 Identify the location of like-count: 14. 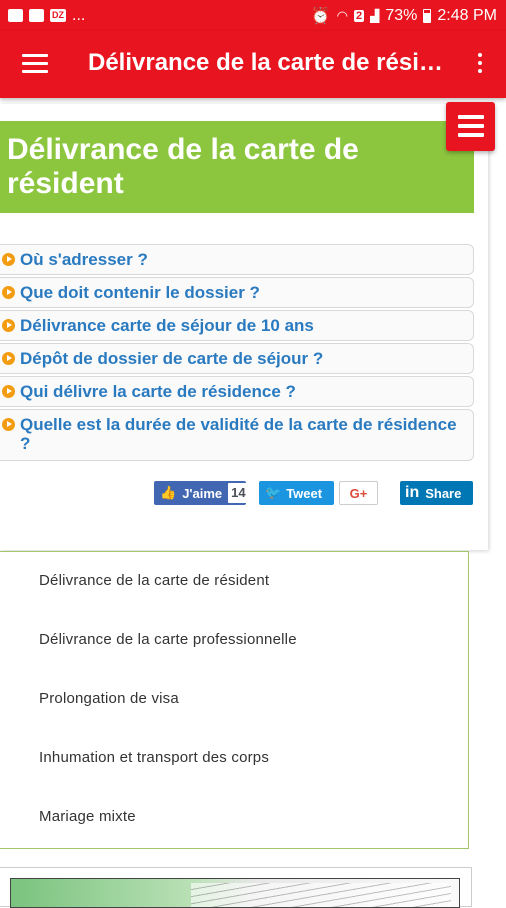
(238, 493).